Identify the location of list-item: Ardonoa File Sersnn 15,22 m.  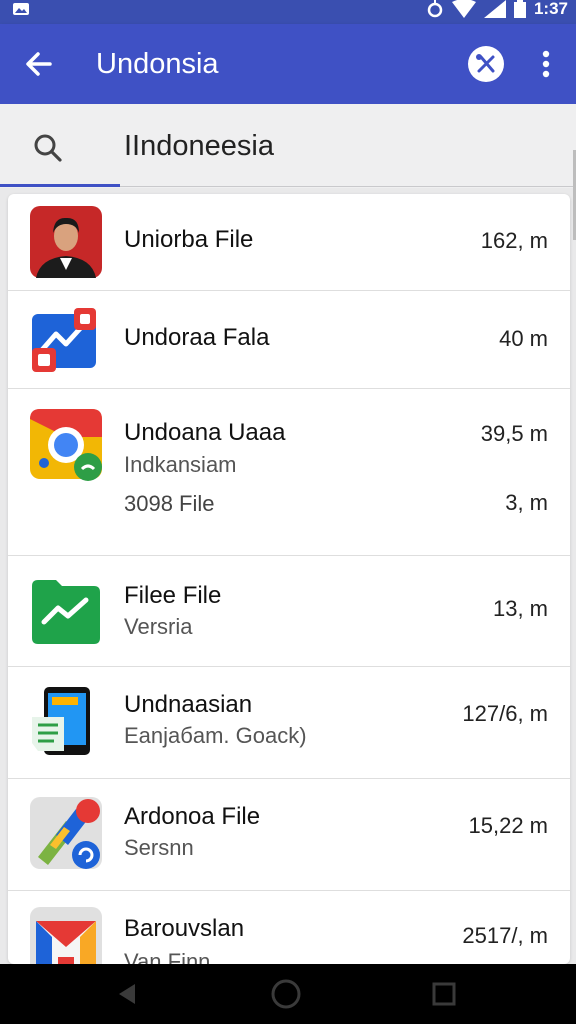
(289, 835).